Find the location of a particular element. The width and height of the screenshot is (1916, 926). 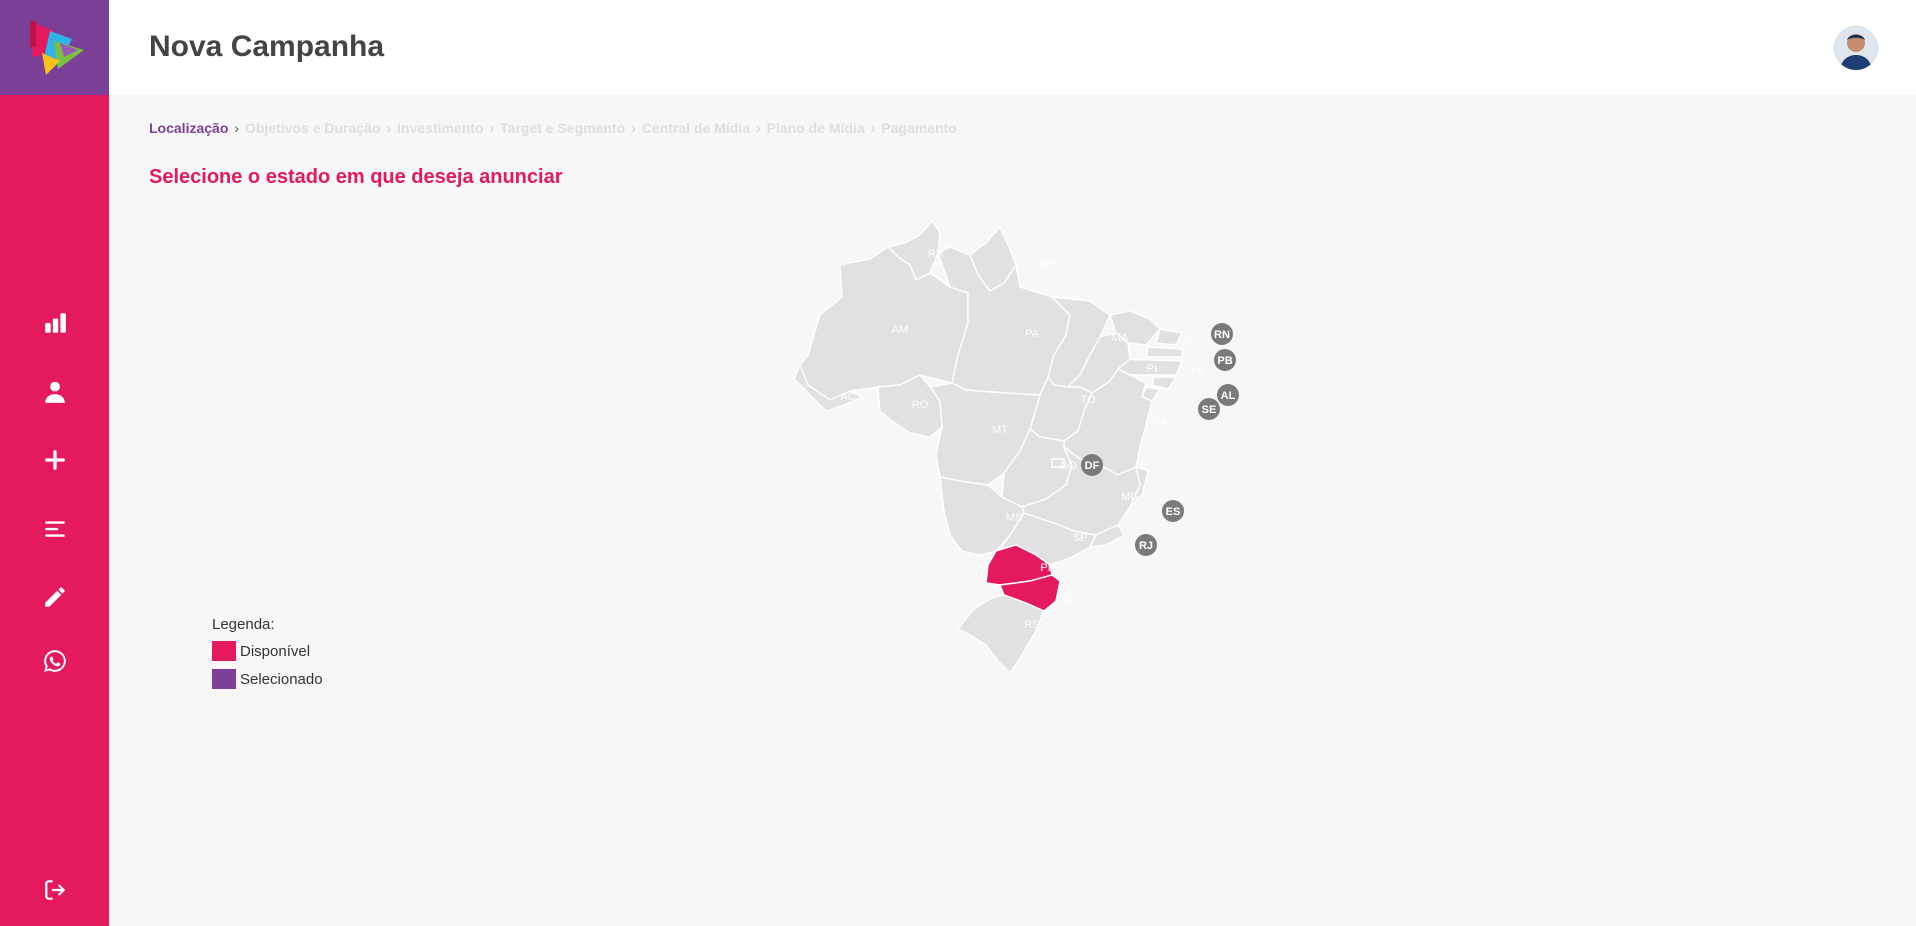

legend-swatch-available is located at coordinates (224, 651).